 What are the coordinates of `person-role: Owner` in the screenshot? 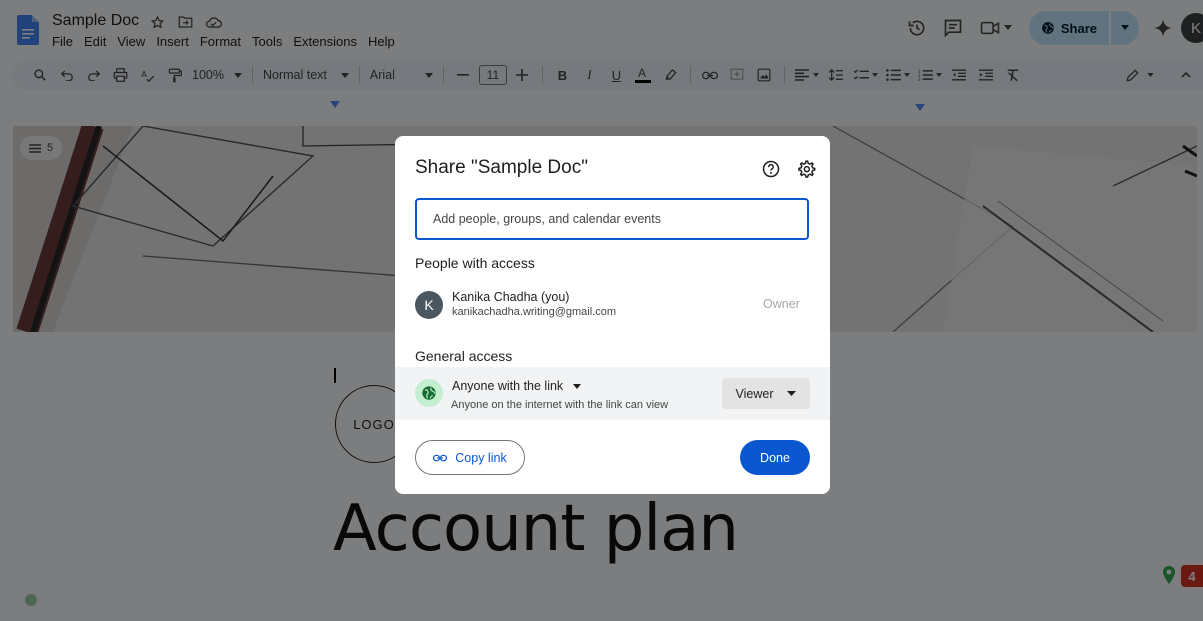 It's located at (781, 304).